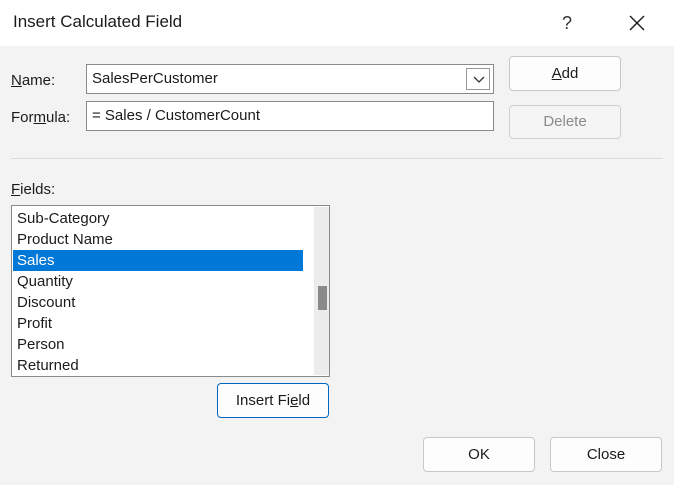 This screenshot has height=485, width=674. What do you see at coordinates (337, 23) in the screenshot?
I see `title-bar: Insert Calculated Field ?` at bounding box center [337, 23].